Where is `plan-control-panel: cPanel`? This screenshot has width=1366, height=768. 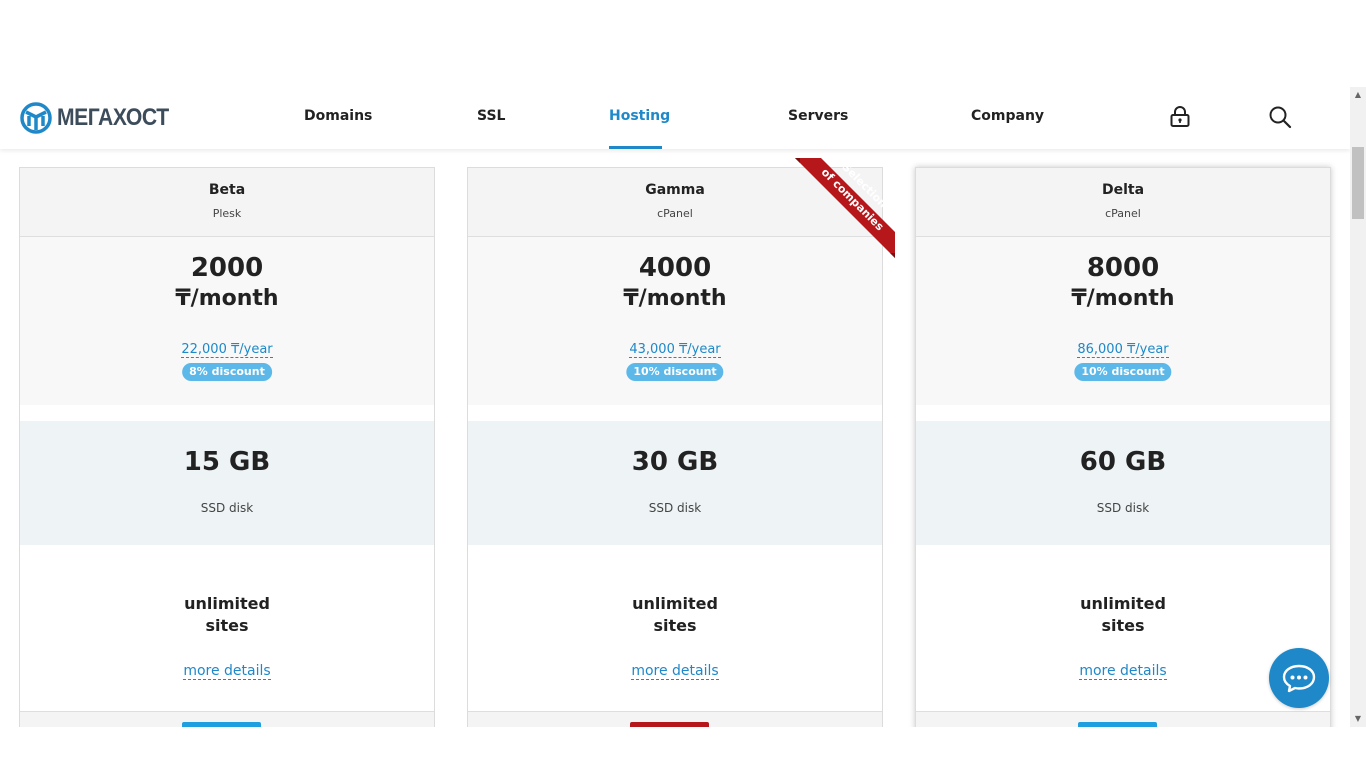 plan-control-panel: cPanel is located at coordinates (1123, 213).